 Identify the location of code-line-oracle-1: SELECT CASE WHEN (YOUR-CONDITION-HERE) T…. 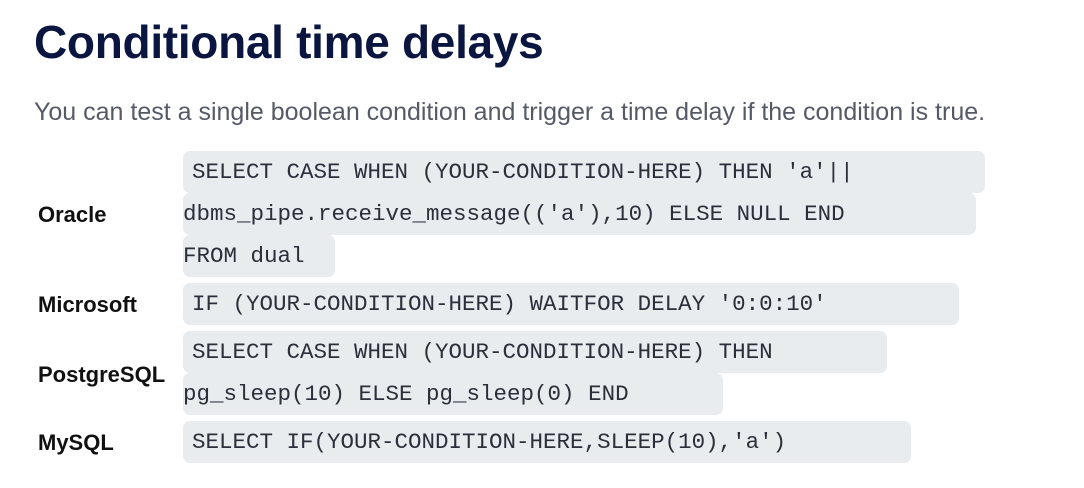
(584, 172).